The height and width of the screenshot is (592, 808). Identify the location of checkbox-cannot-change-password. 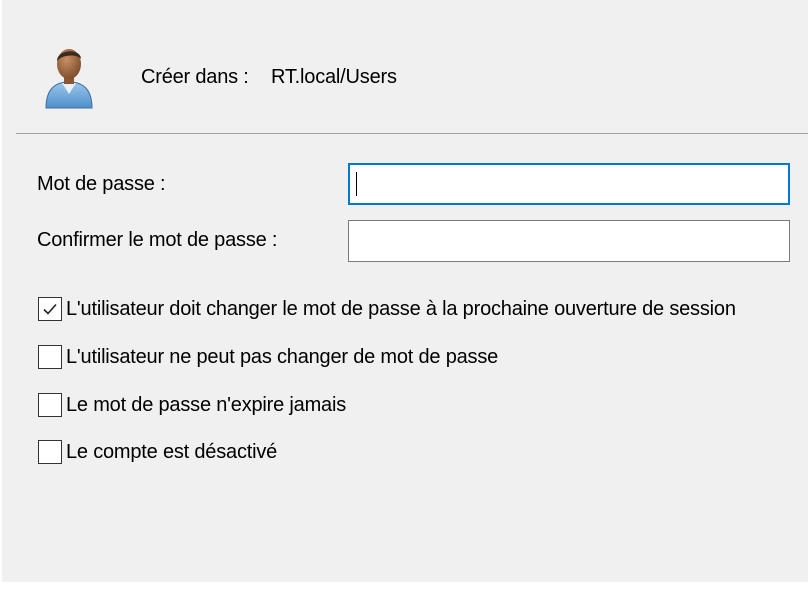
(50, 357).